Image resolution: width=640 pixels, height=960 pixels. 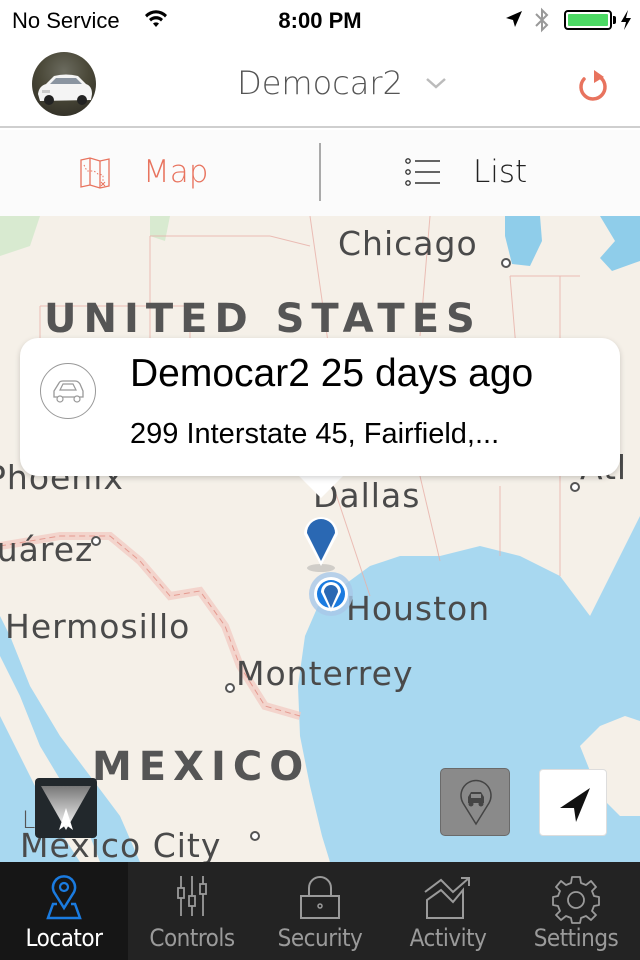 What do you see at coordinates (47, 549) in the screenshot?
I see `map-label-juarez: Juárez` at bounding box center [47, 549].